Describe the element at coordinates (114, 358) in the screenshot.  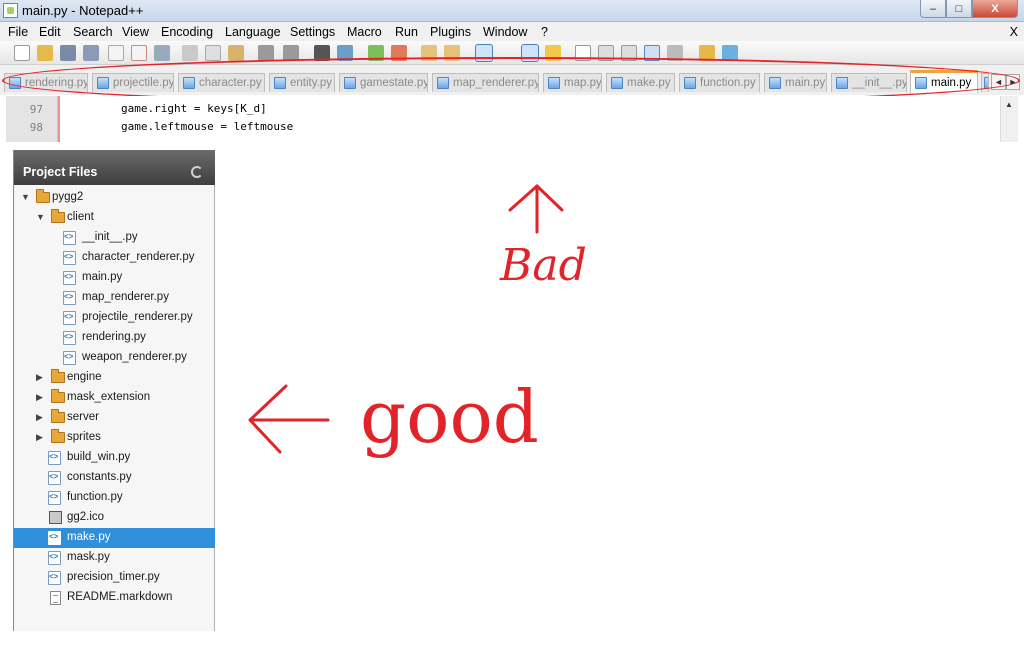
I see `tree-file: weapon_renderer.py` at that location.